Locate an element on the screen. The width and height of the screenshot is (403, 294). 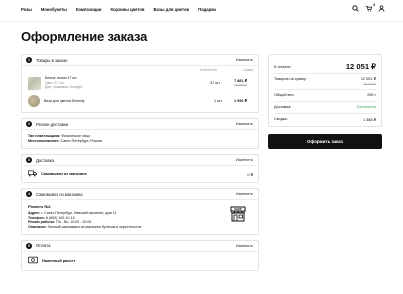
step-number: 2 is located at coordinates (29, 124).